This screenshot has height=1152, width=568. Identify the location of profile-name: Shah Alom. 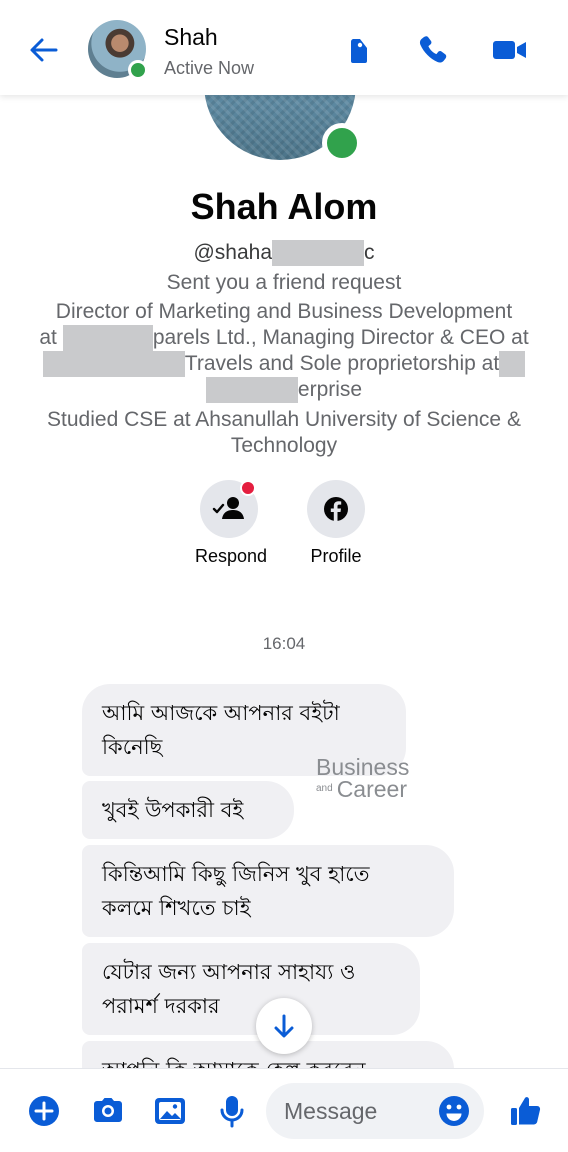
(284, 206).